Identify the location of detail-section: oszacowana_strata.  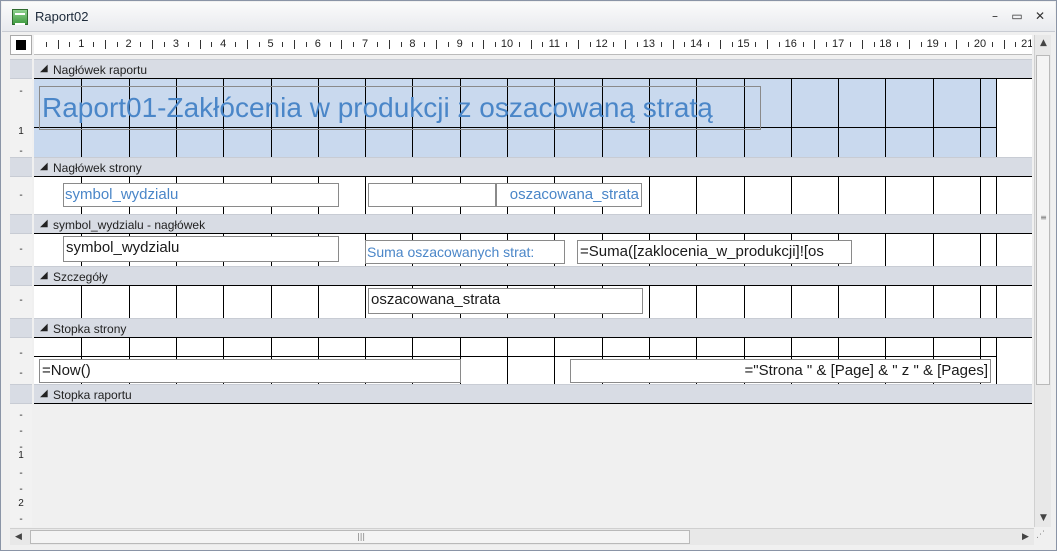
(533, 302).